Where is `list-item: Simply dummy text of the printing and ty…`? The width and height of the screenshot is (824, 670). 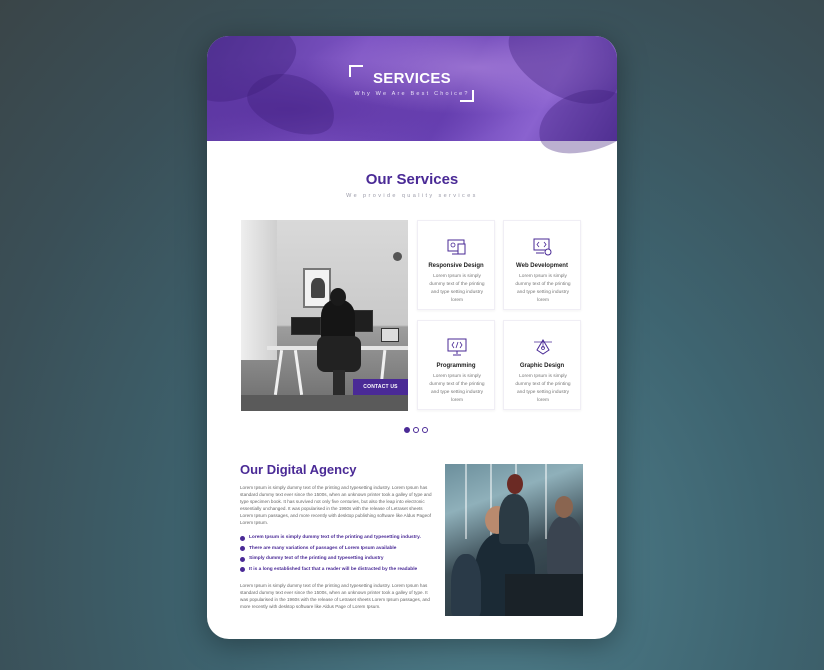
list-item: Simply dummy text of the printing and ty… is located at coordinates (340, 561).